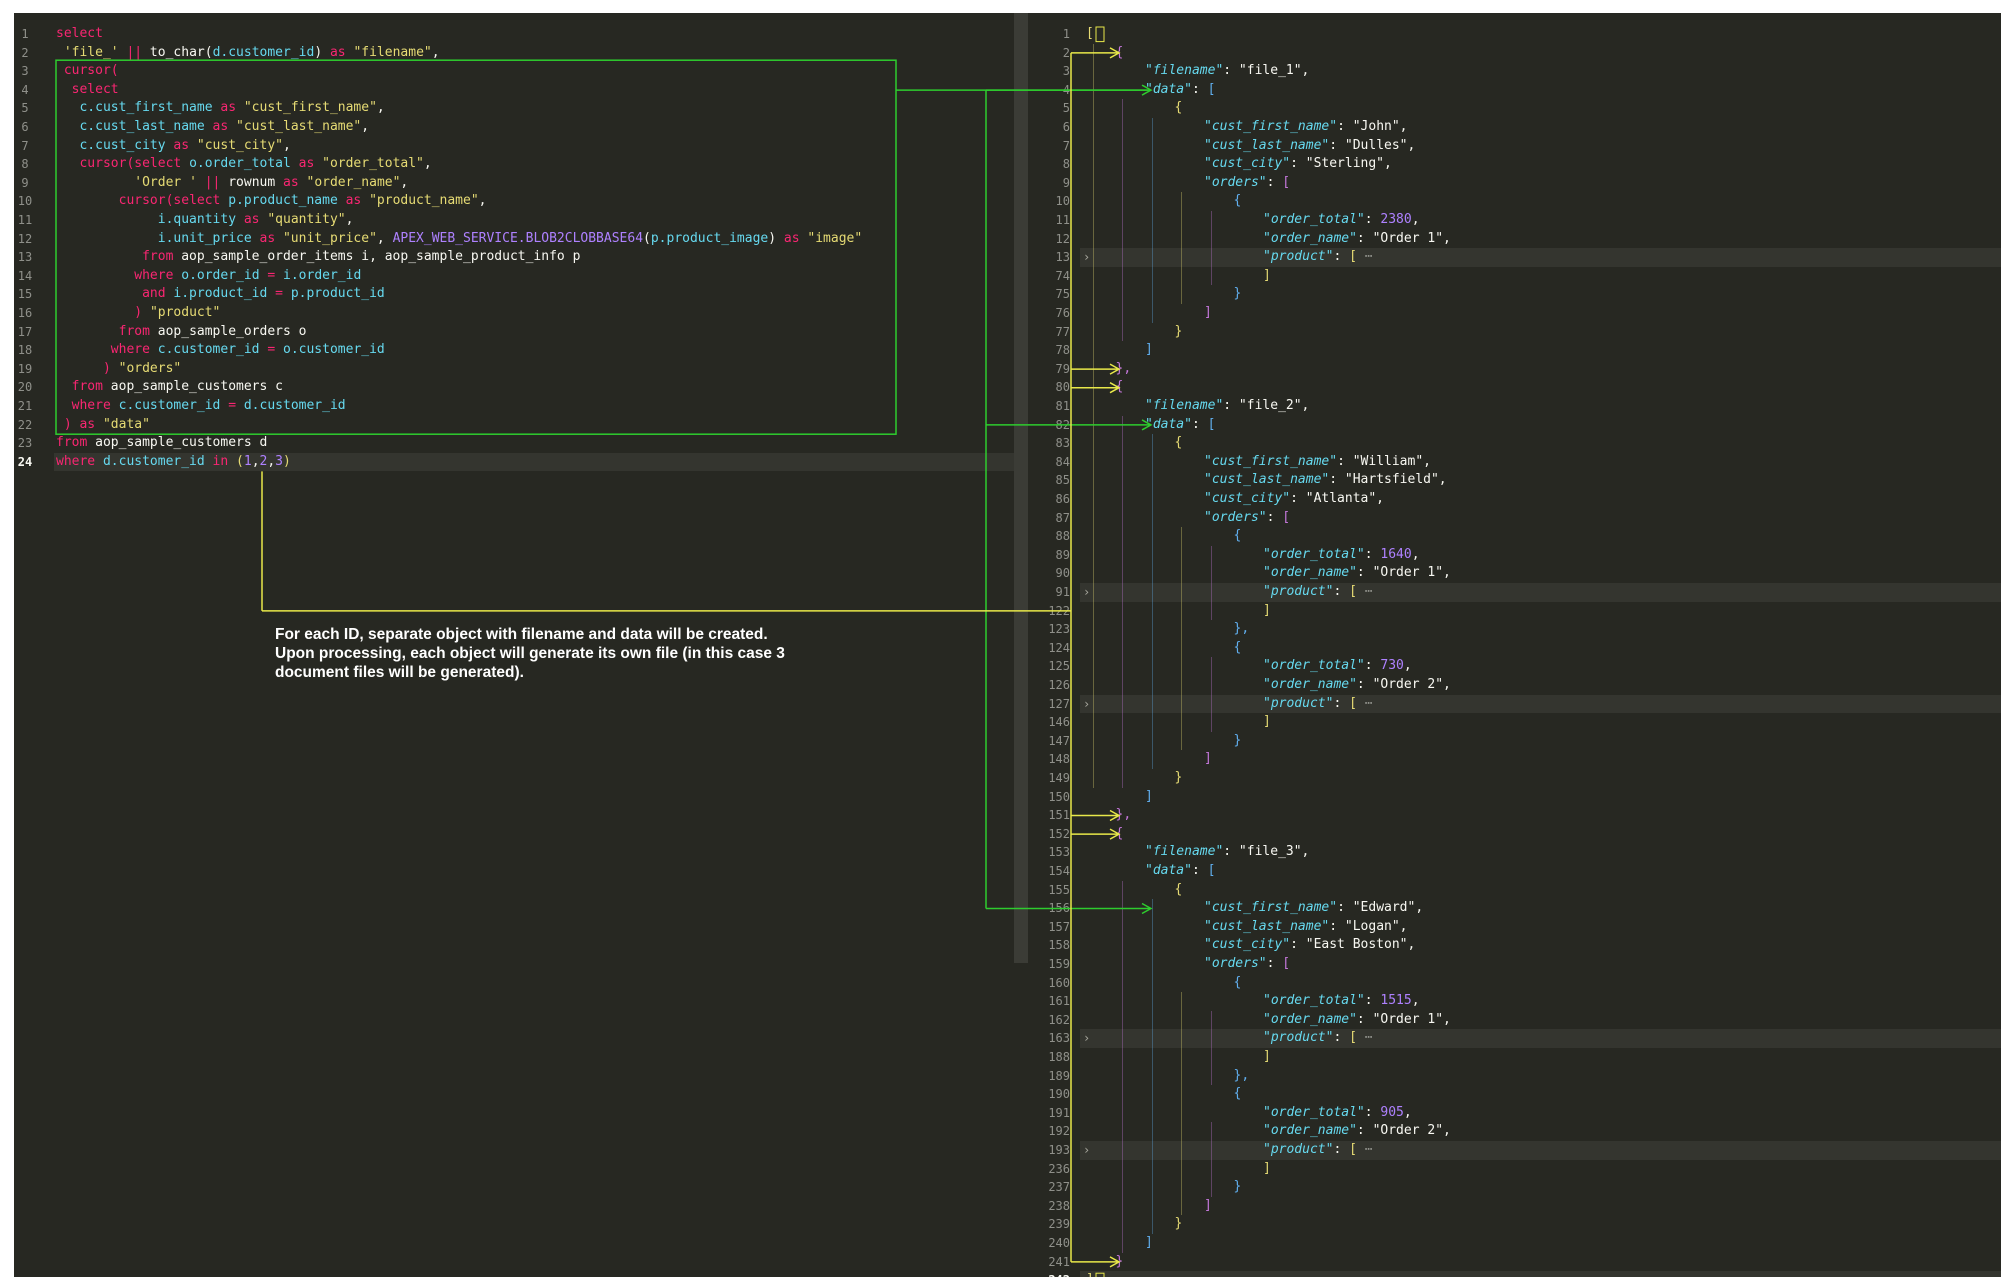  What do you see at coordinates (1090, 34) in the screenshot?
I see `json-code-line: [` at bounding box center [1090, 34].